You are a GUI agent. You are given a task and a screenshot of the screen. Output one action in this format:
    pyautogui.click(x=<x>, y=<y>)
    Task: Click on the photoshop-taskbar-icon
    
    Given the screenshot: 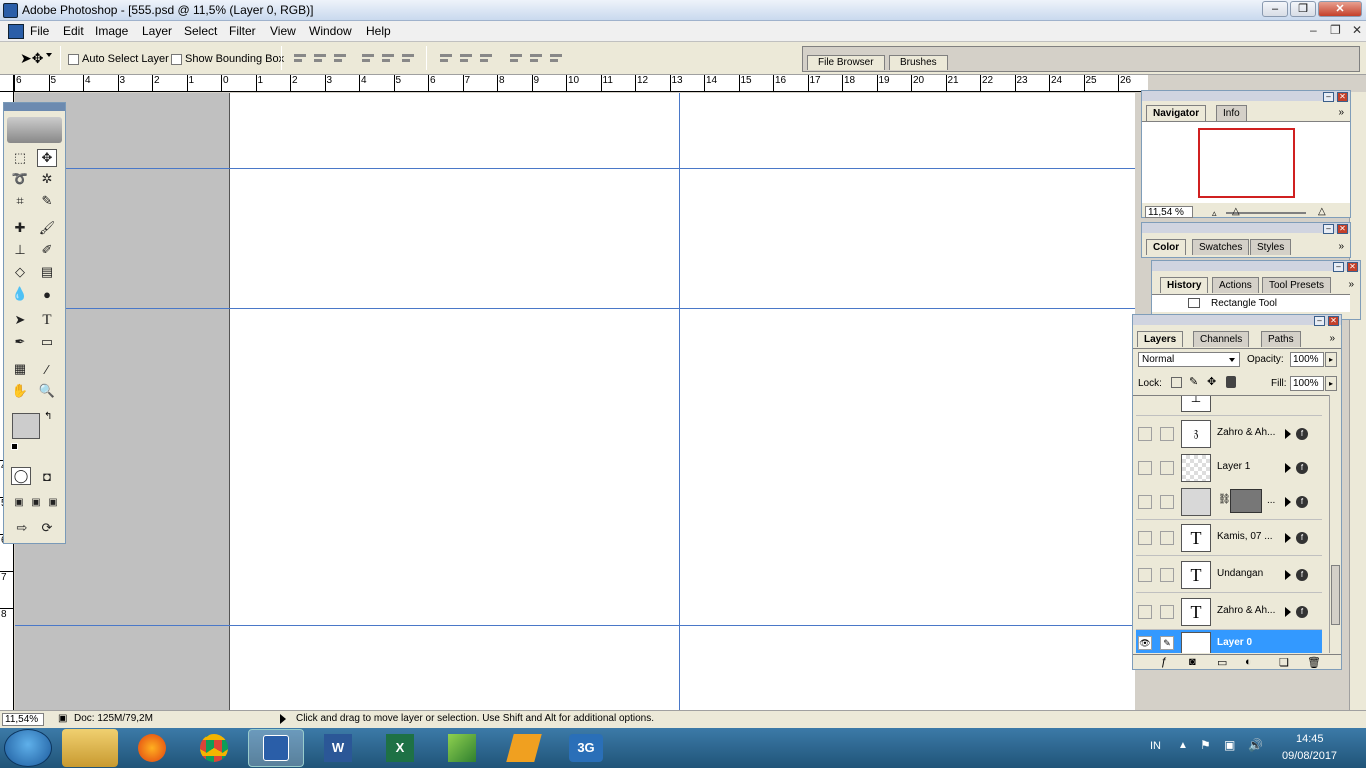 What is the action you would take?
    pyautogui.click(x=276, y=748)
    